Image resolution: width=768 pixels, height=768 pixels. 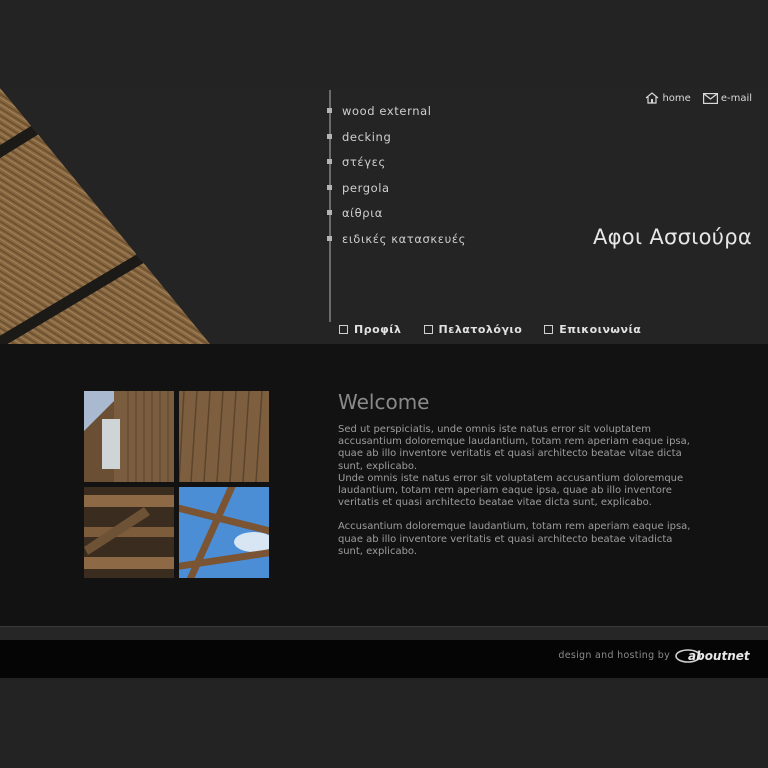 I want to click on home-link-label: home, so click(x=676, y=98).